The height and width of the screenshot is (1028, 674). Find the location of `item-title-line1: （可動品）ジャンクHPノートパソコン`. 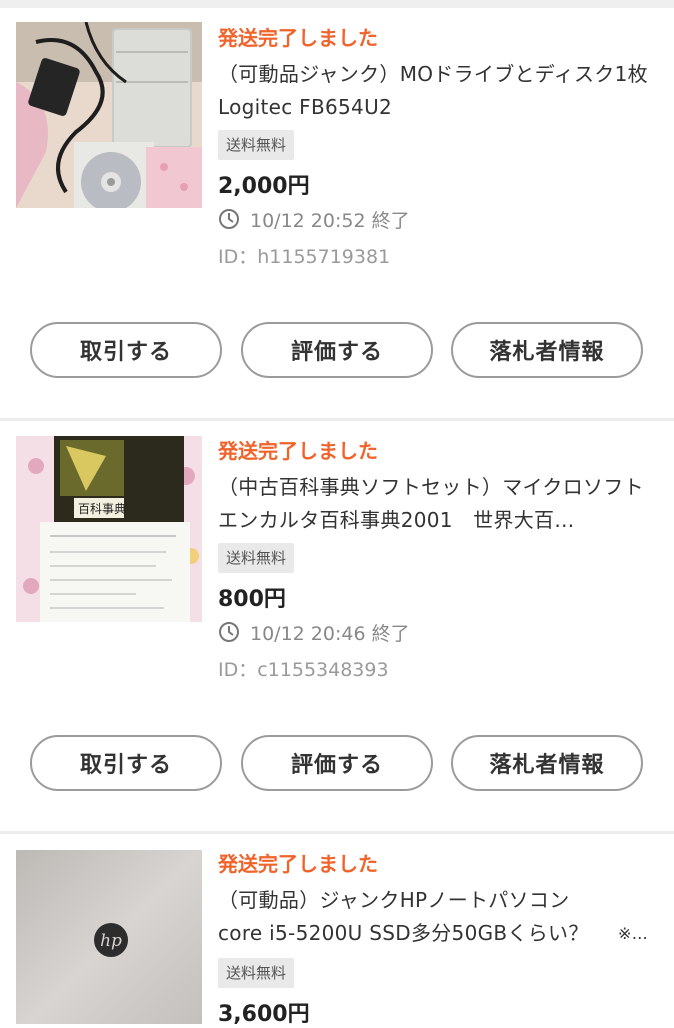

item-title-line1: （可動品）ジャンクHPノートパソコン is located at coordinates (394, 900).